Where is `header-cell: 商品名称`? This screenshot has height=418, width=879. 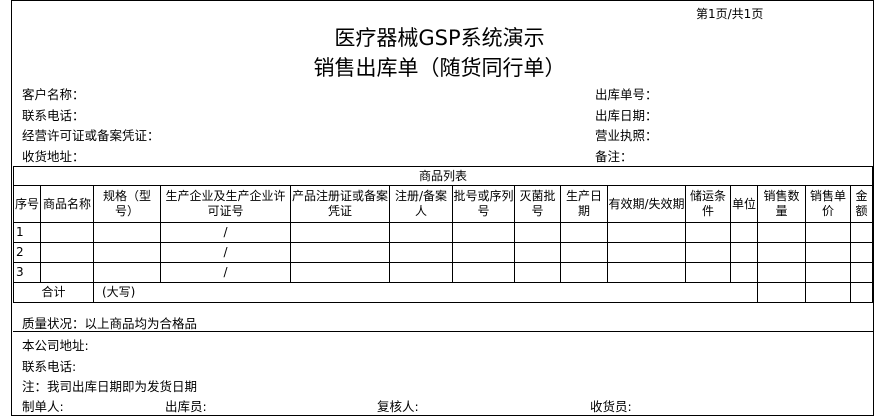
header-cell: 商品名称 is located at coordinates (67, 204).